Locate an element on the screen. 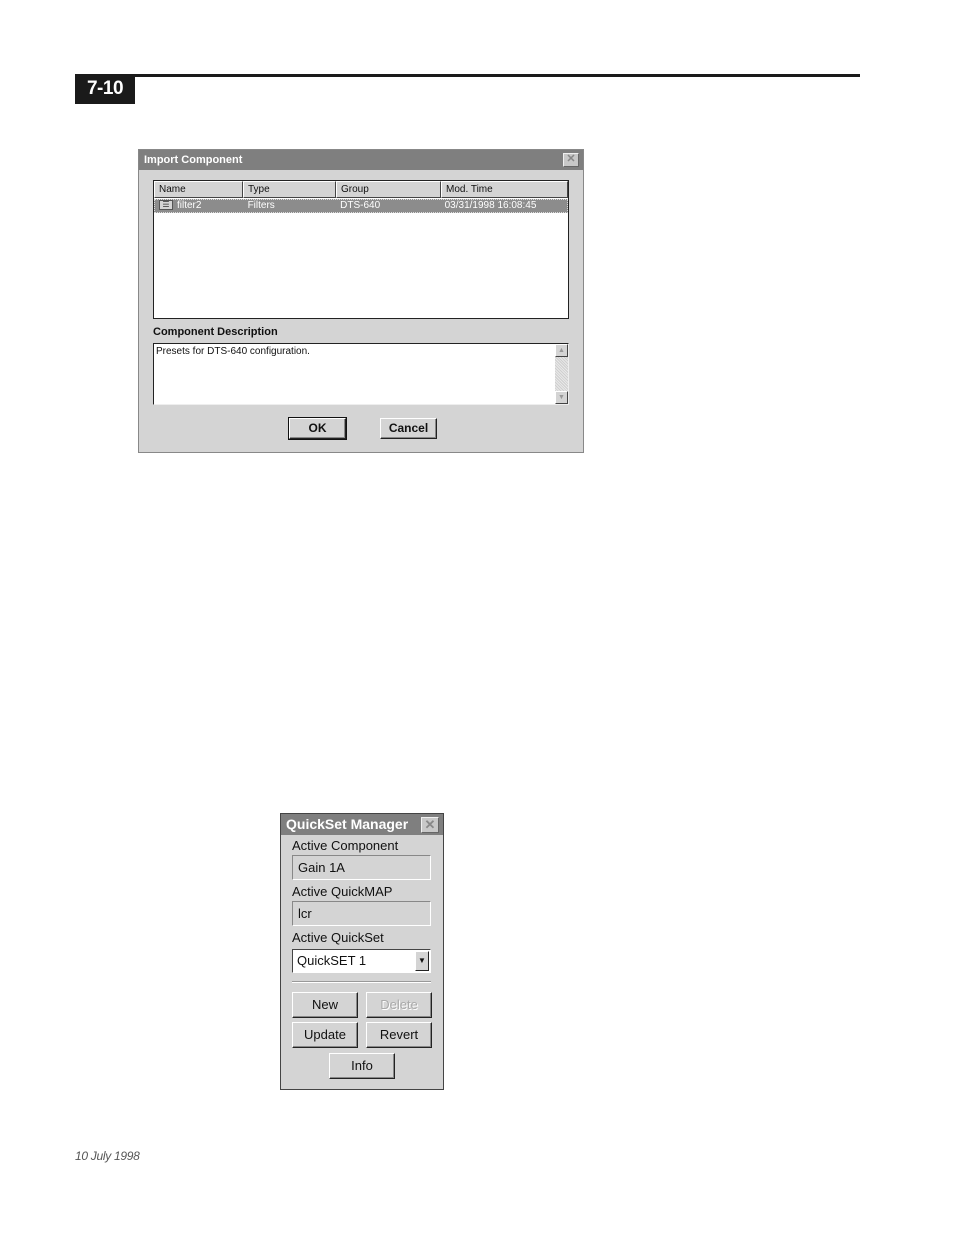  column-header-name: Name is located at coordinates (198, 189).